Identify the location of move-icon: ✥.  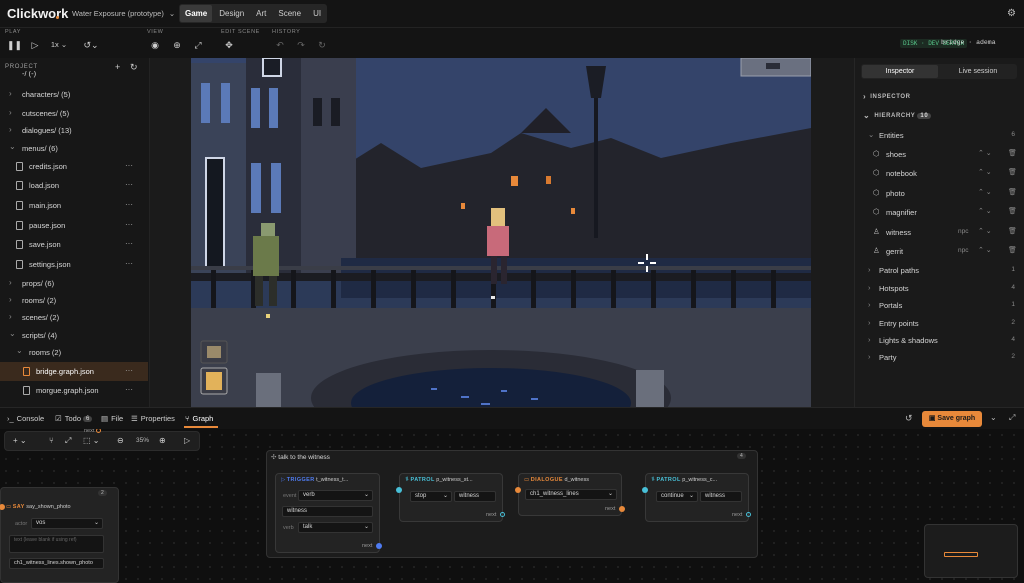
(229, 45).